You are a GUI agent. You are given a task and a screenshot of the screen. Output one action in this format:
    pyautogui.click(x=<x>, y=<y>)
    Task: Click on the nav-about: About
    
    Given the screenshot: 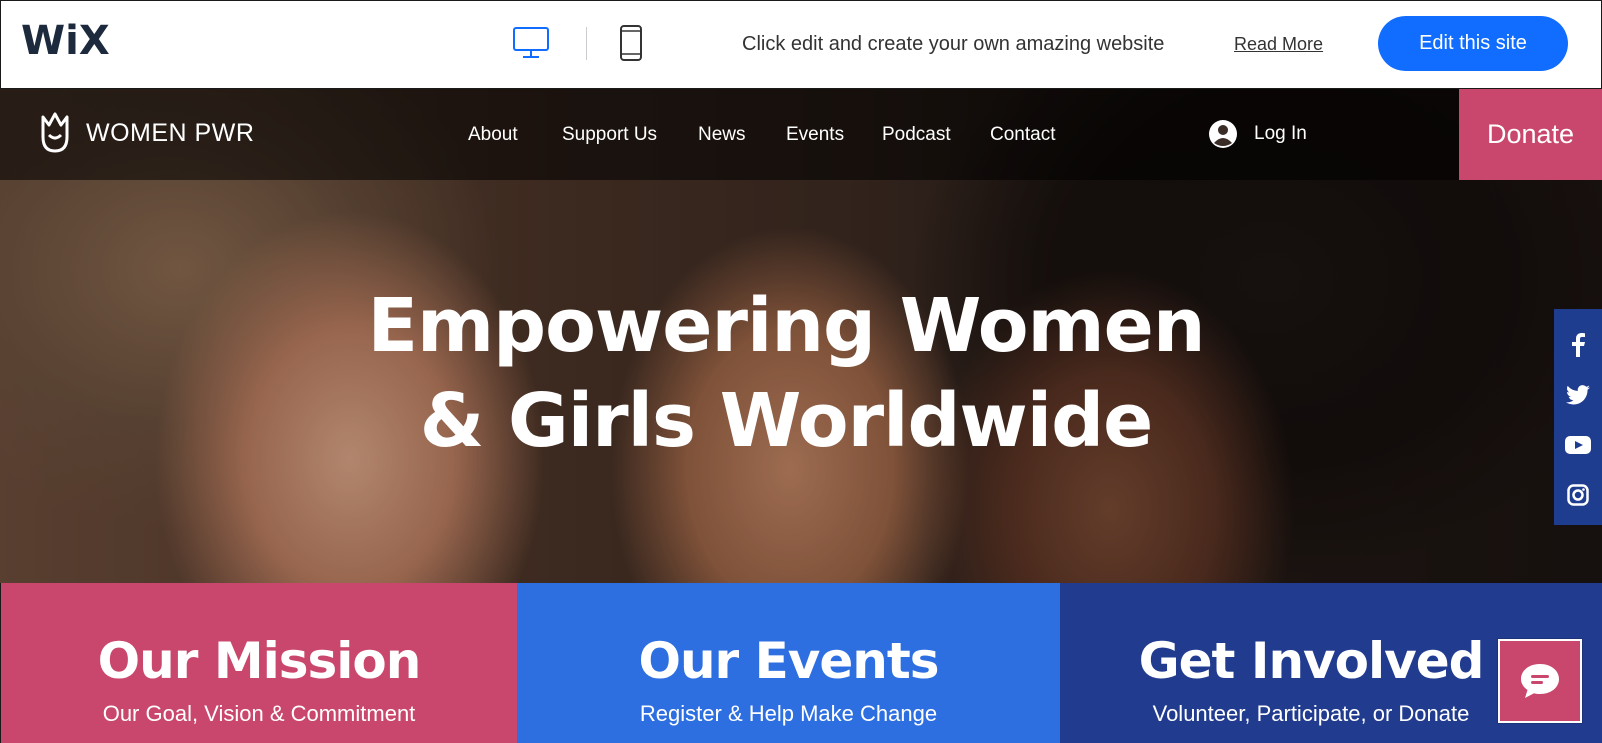 What is the action you would take?
    pyautogui.click(x=493, y=135)
    